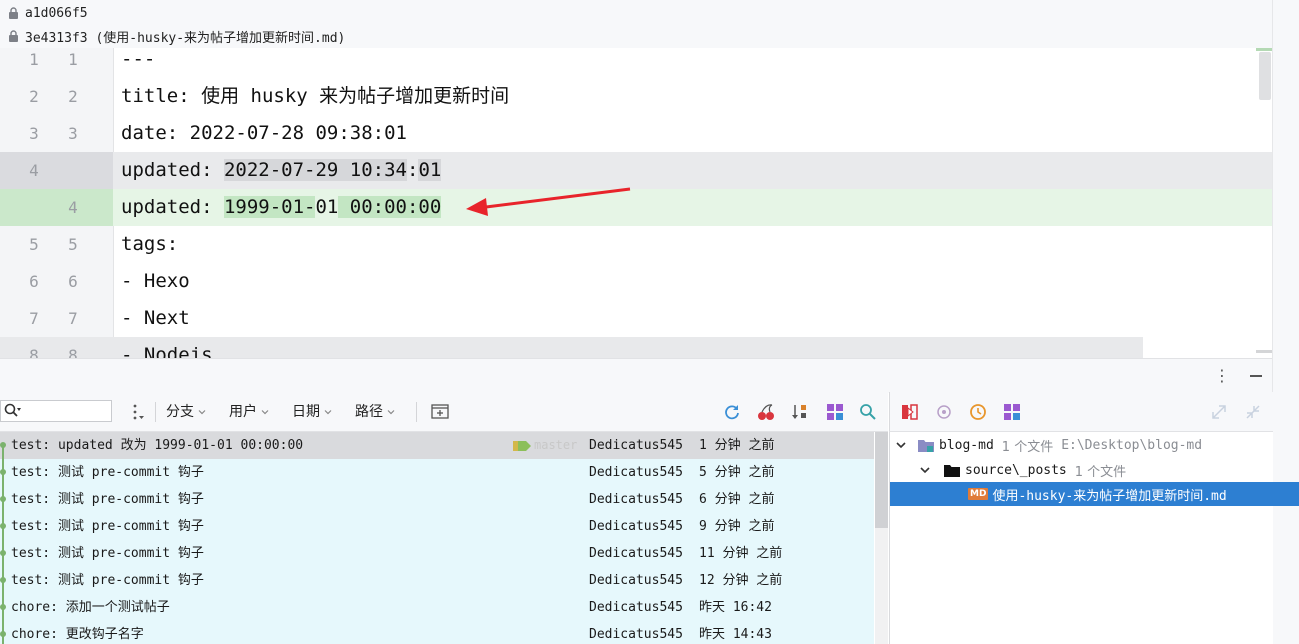 This screenshot has width=1299, height=644. Describe the element at coordinates (978, 494) in the screenshot. I see `markdown-file-icon: MD` at that location.